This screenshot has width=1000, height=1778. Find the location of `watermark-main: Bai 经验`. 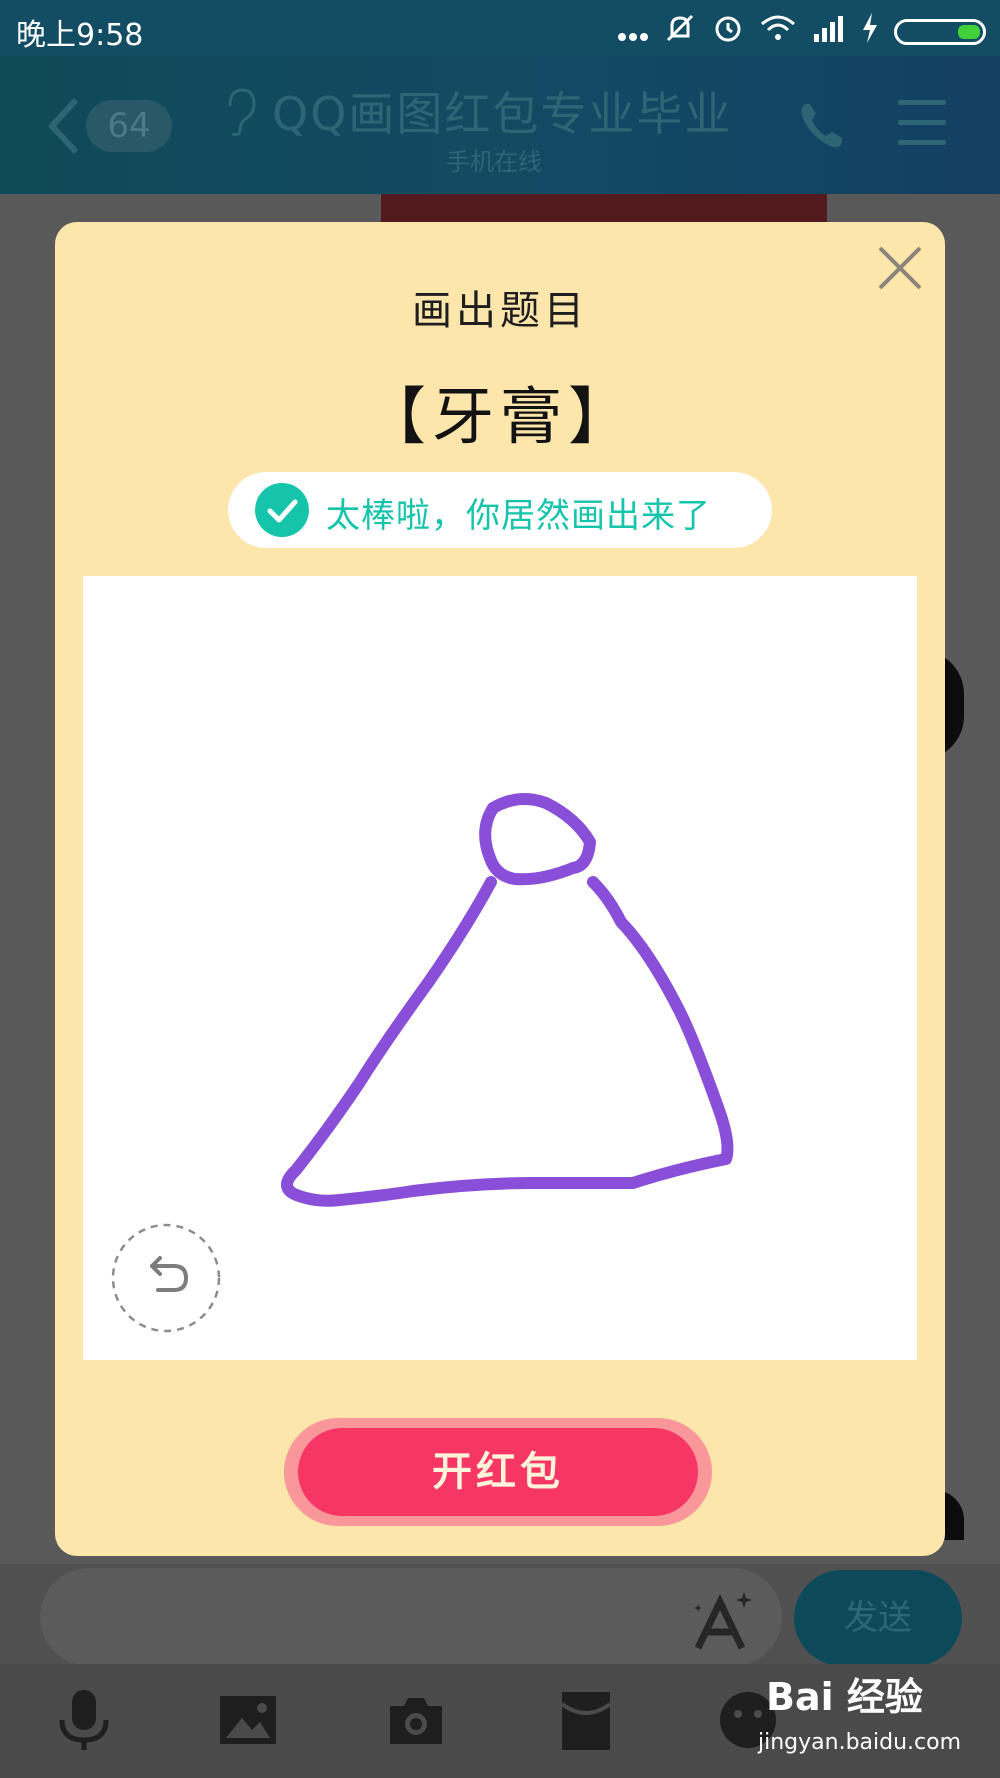

watermark-main: Bai 经验 is located at coordinates (844, 1697).